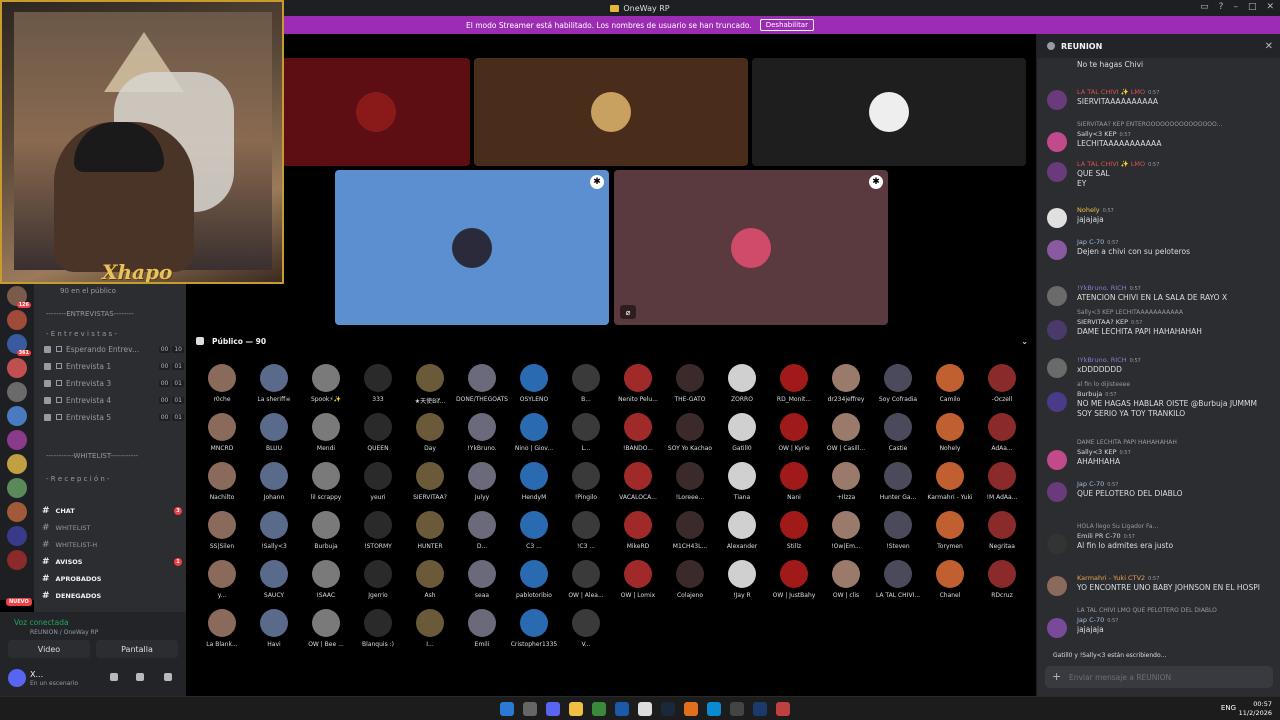 The image size is (1280, 720). I want to click on audience-member: Ash, so click(430, 583).